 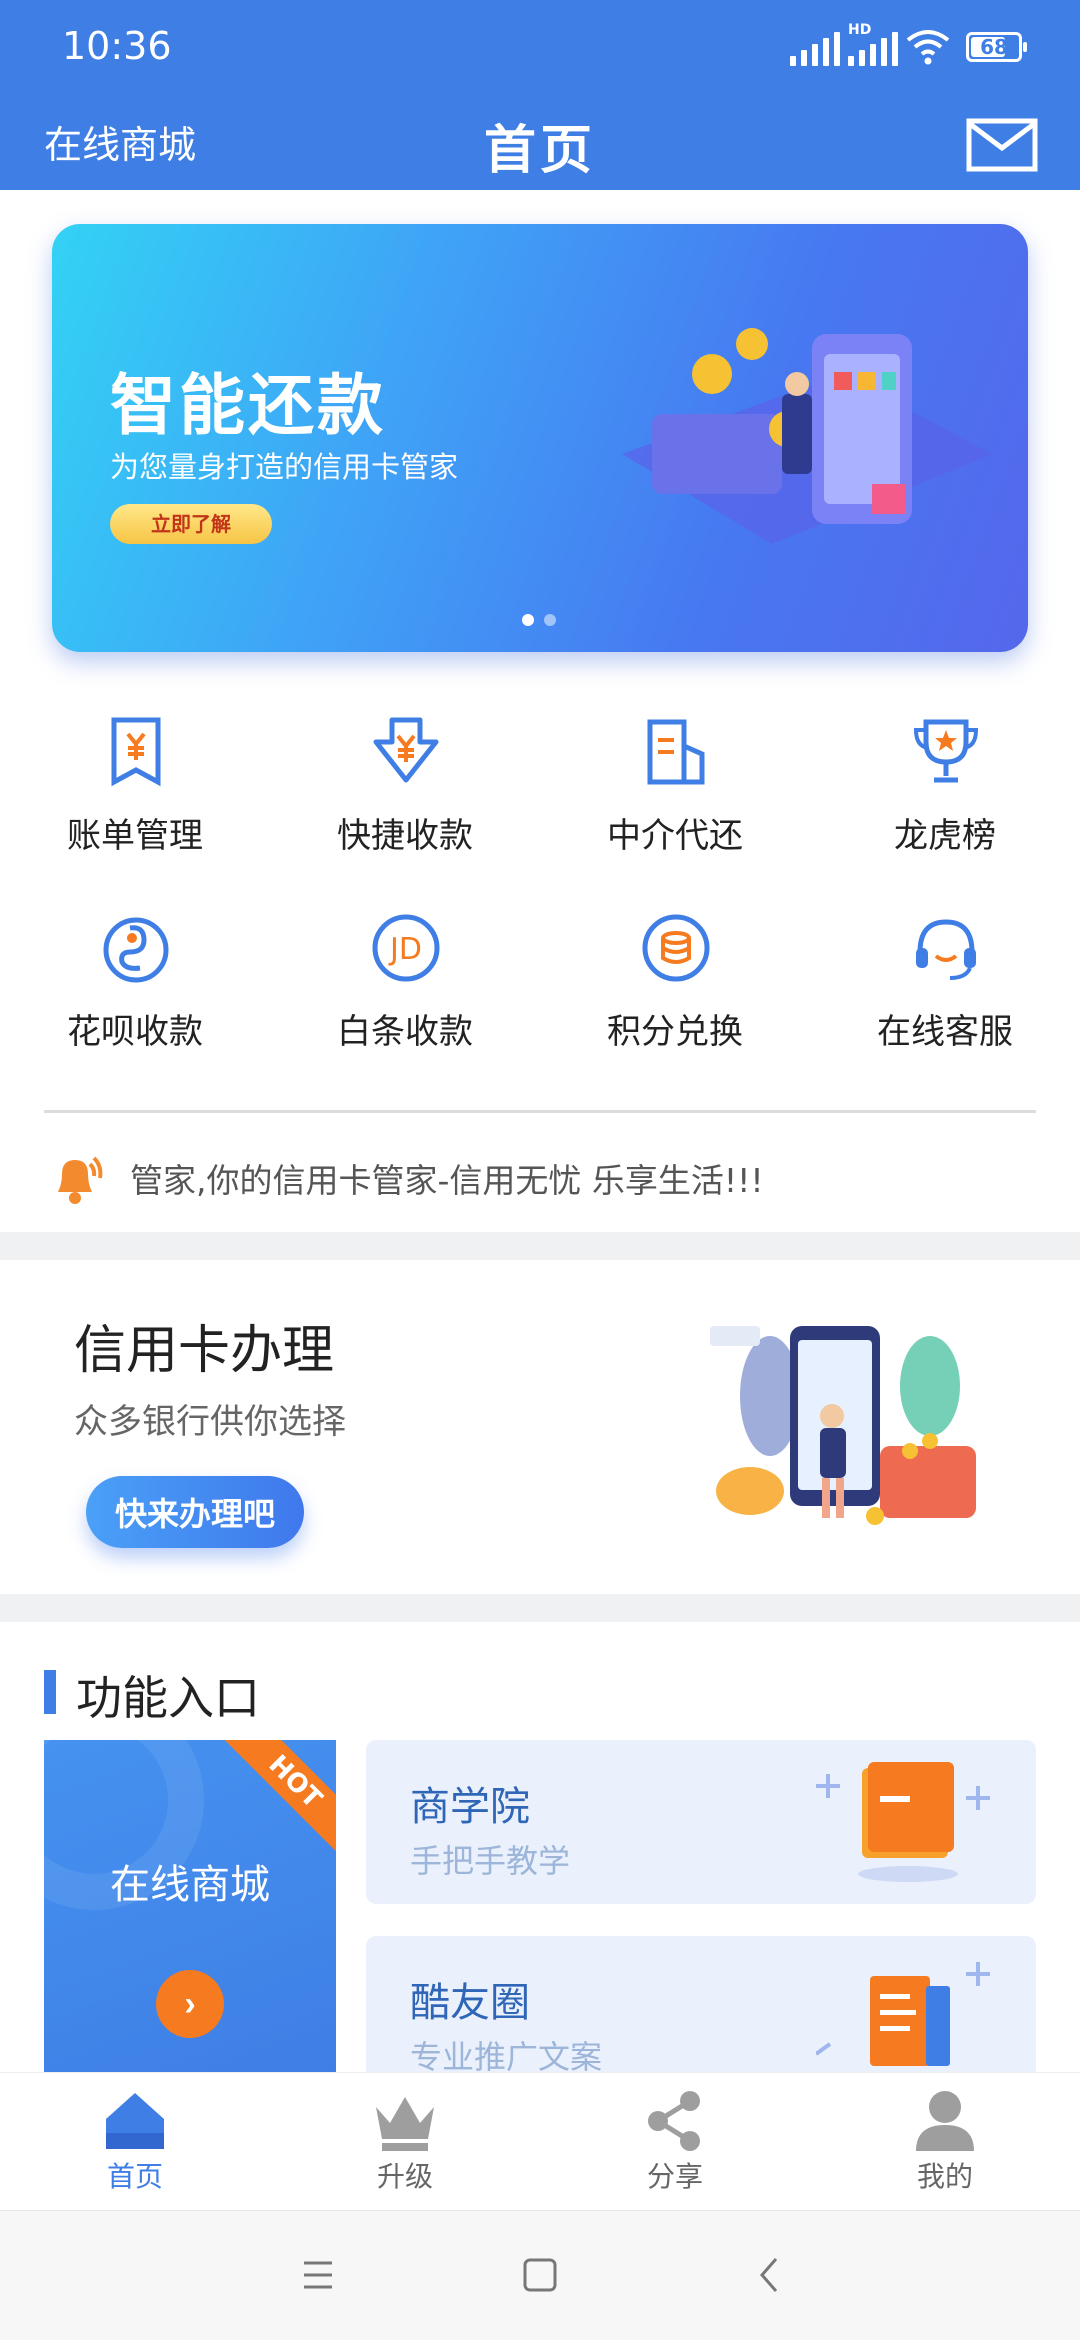 What do you see at coordinates (539, 151) in the screenshot?
I see `page-title: 首页` at bounding box center [539, 151].